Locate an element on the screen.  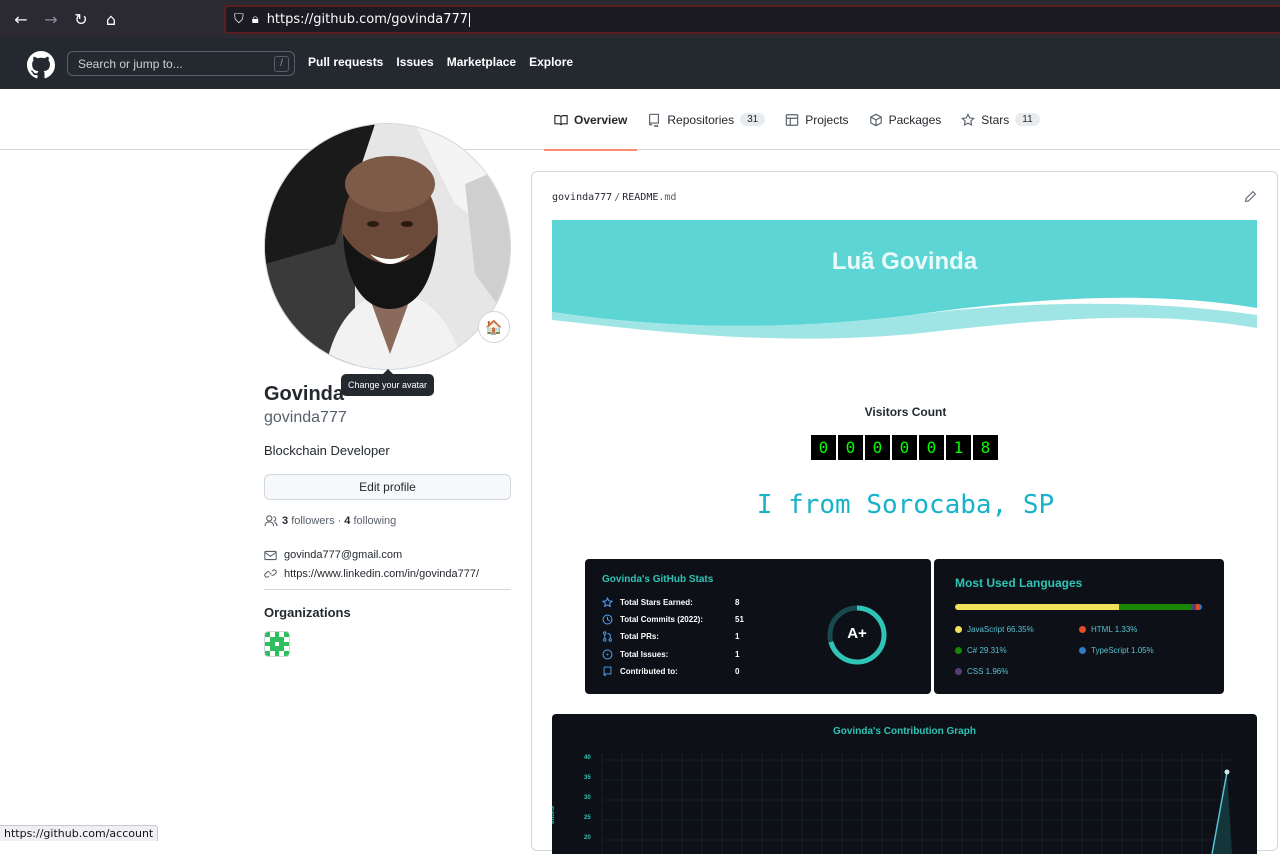
language-item: HTML 1.33% is located at coordinates (1108, 629).